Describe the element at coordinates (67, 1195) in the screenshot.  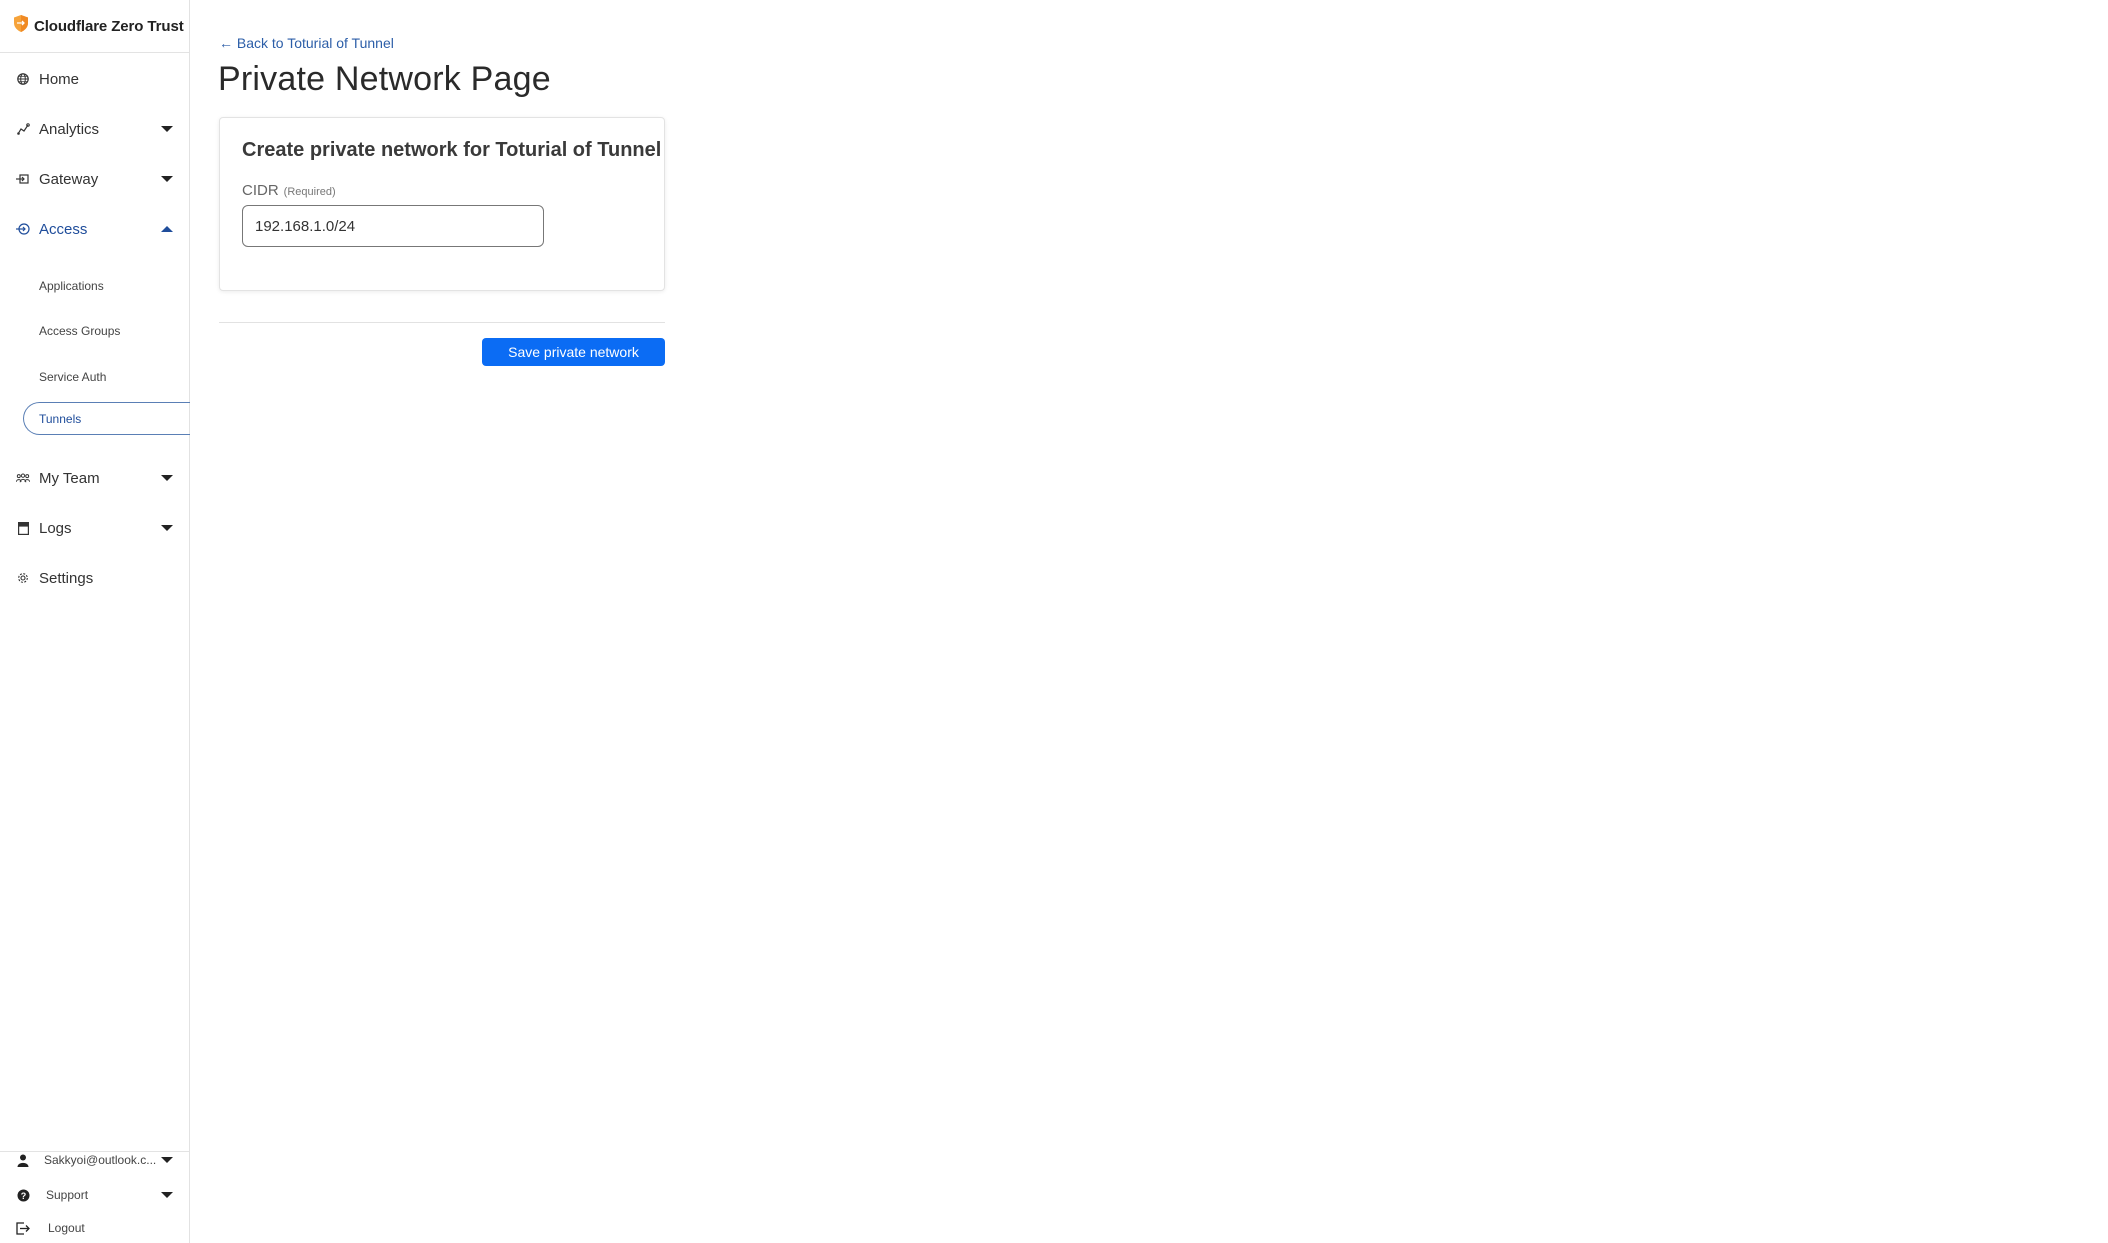
I see `support-label: Support` at that location.